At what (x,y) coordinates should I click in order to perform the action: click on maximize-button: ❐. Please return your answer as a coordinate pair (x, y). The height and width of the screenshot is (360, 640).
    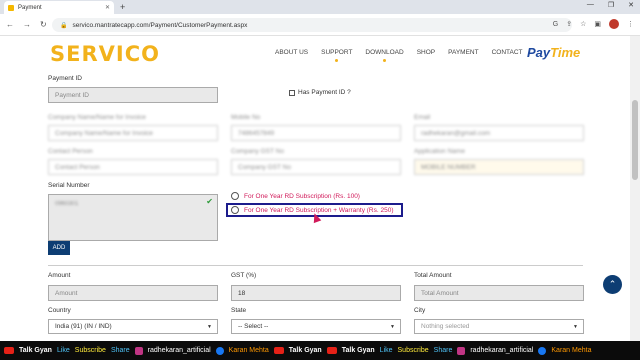
    Looking at the image, I should click on (611, 5).